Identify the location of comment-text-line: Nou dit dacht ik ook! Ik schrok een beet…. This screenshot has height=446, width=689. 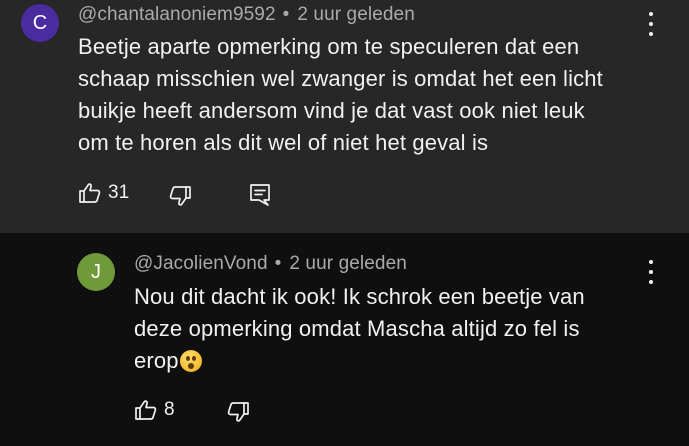
(359, 296).